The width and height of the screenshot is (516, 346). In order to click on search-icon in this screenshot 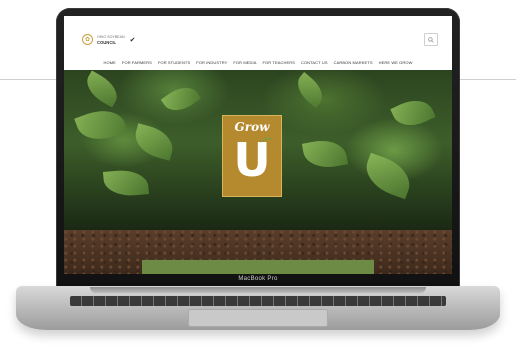, I will do `click(431, 39)`.